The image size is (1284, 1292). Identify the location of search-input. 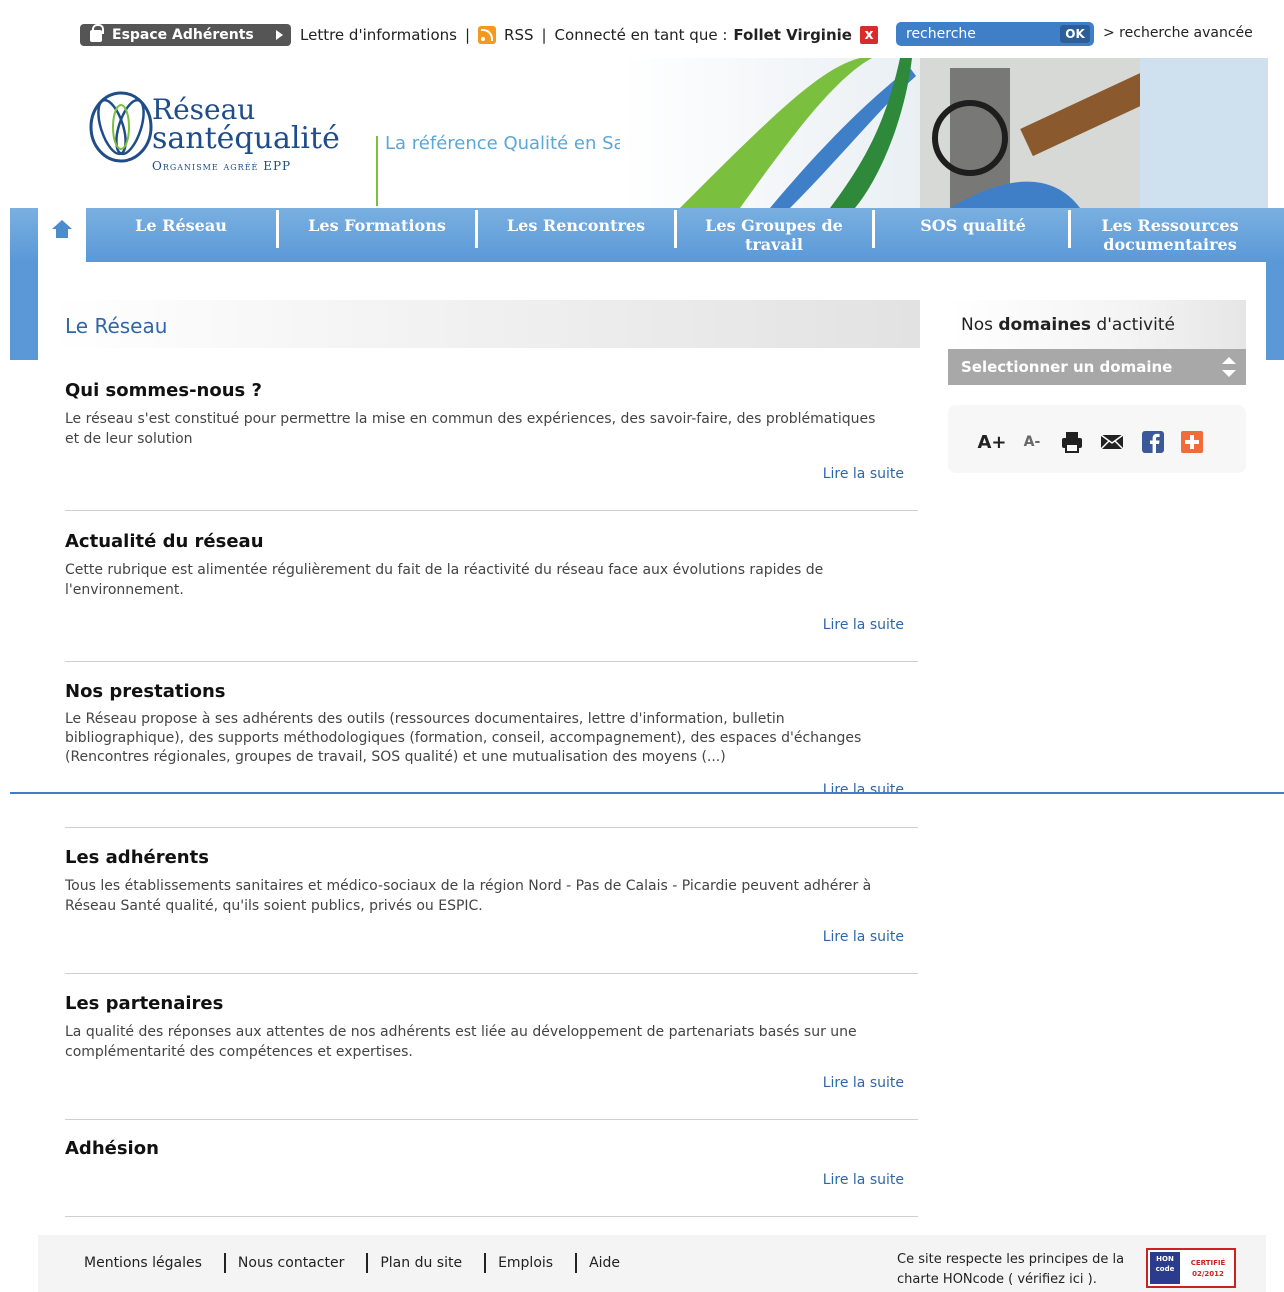
(981, 34).